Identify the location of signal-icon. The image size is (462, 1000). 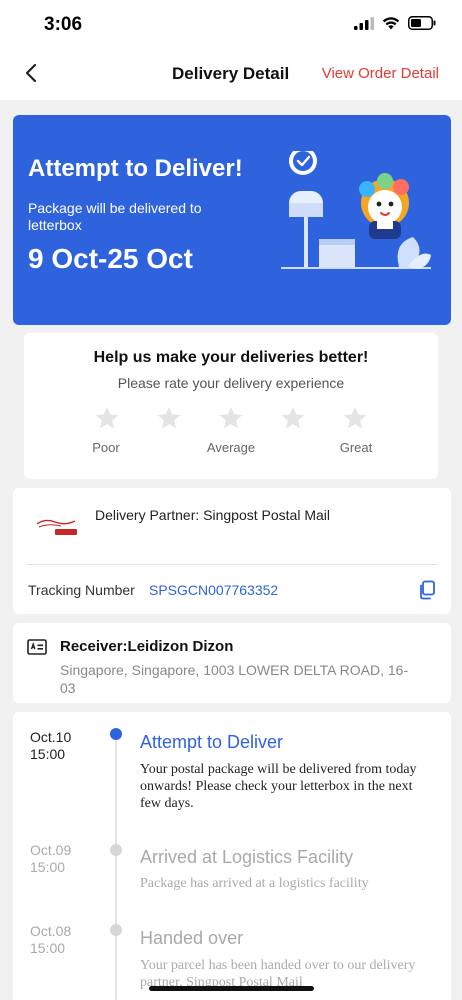
(364, 23).